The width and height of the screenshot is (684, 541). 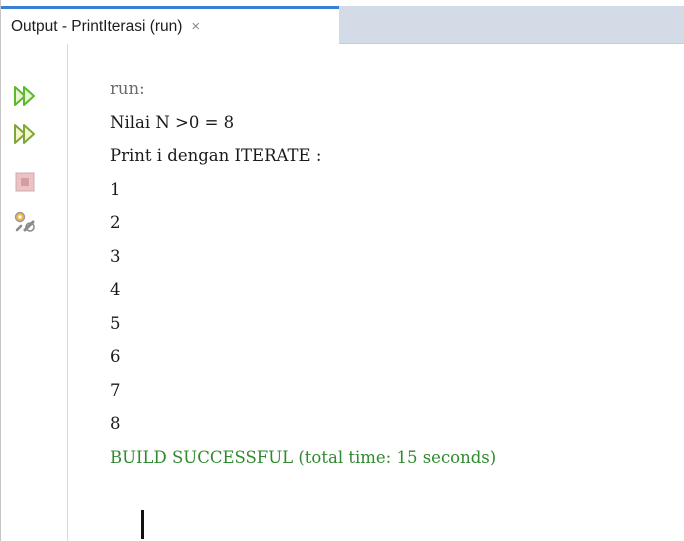 What do you see at coordinates (115, 423) in the screenshot?
I see `console-line: 8` at bounding box center [115, 423].